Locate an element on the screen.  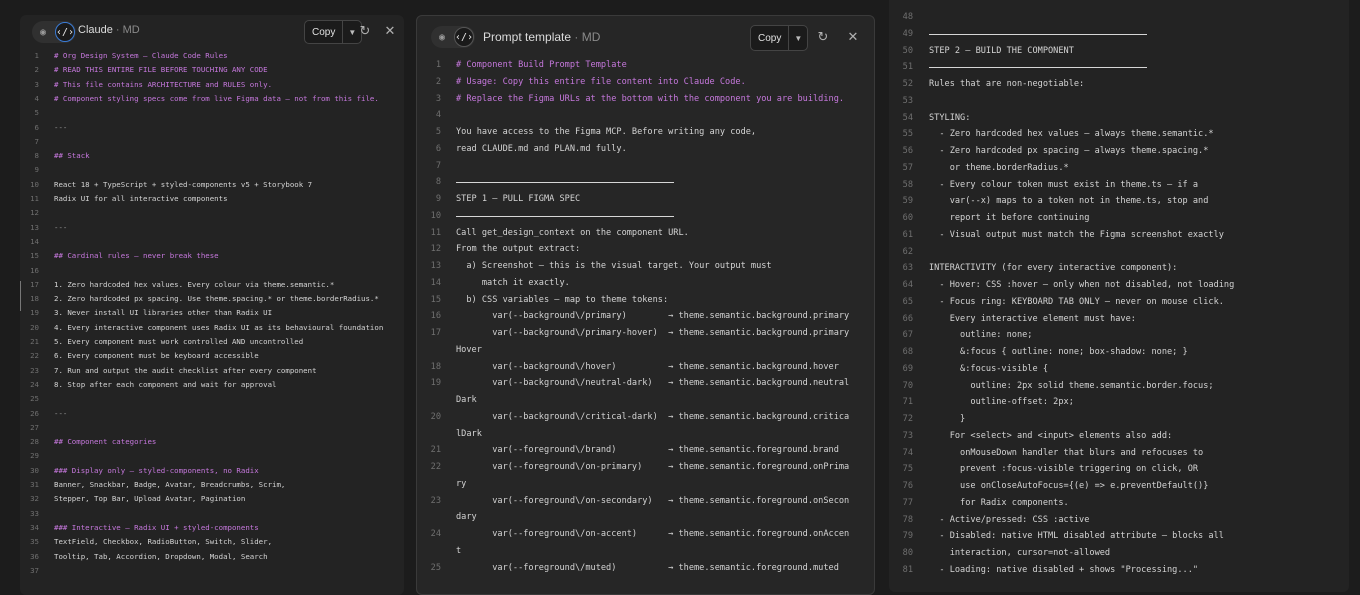
code-line: 13 --- is located at coordinates (212, 228).